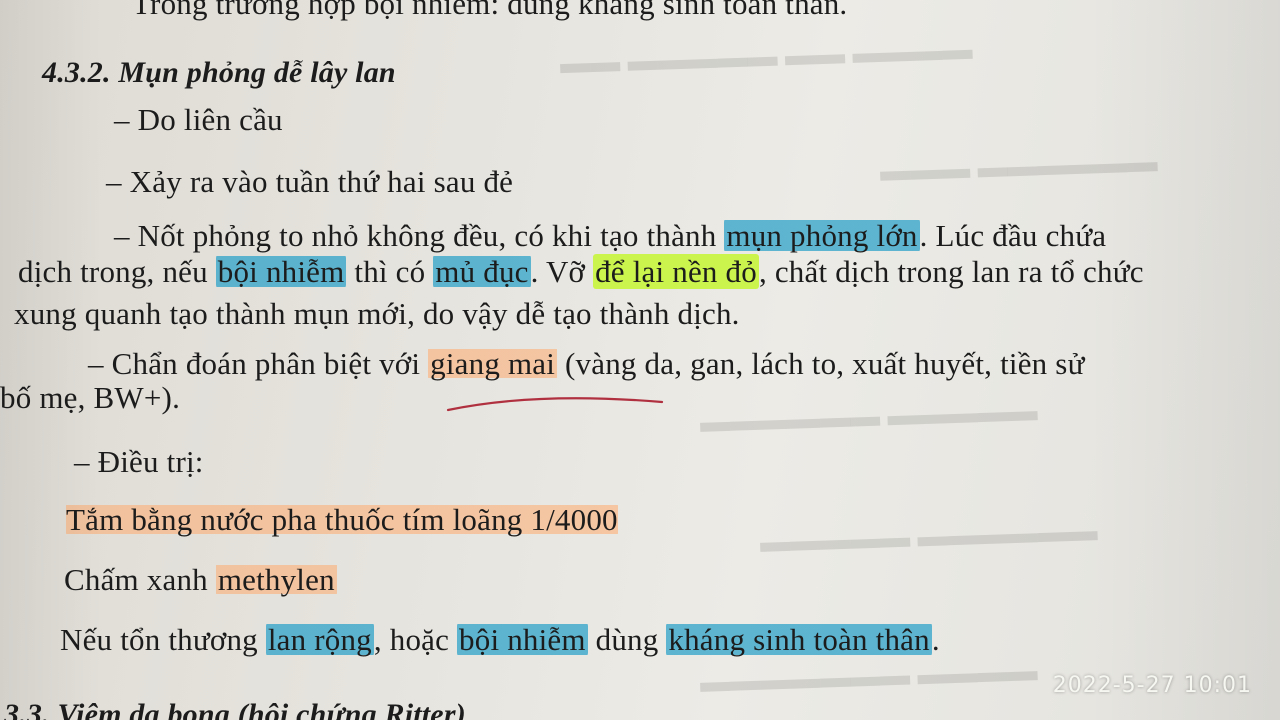 The image size is (1280, 720). I want to click on bleed-through-text: ▬▬▬▬▬▬ ▬▬▬▬▬, so click(928, 536).